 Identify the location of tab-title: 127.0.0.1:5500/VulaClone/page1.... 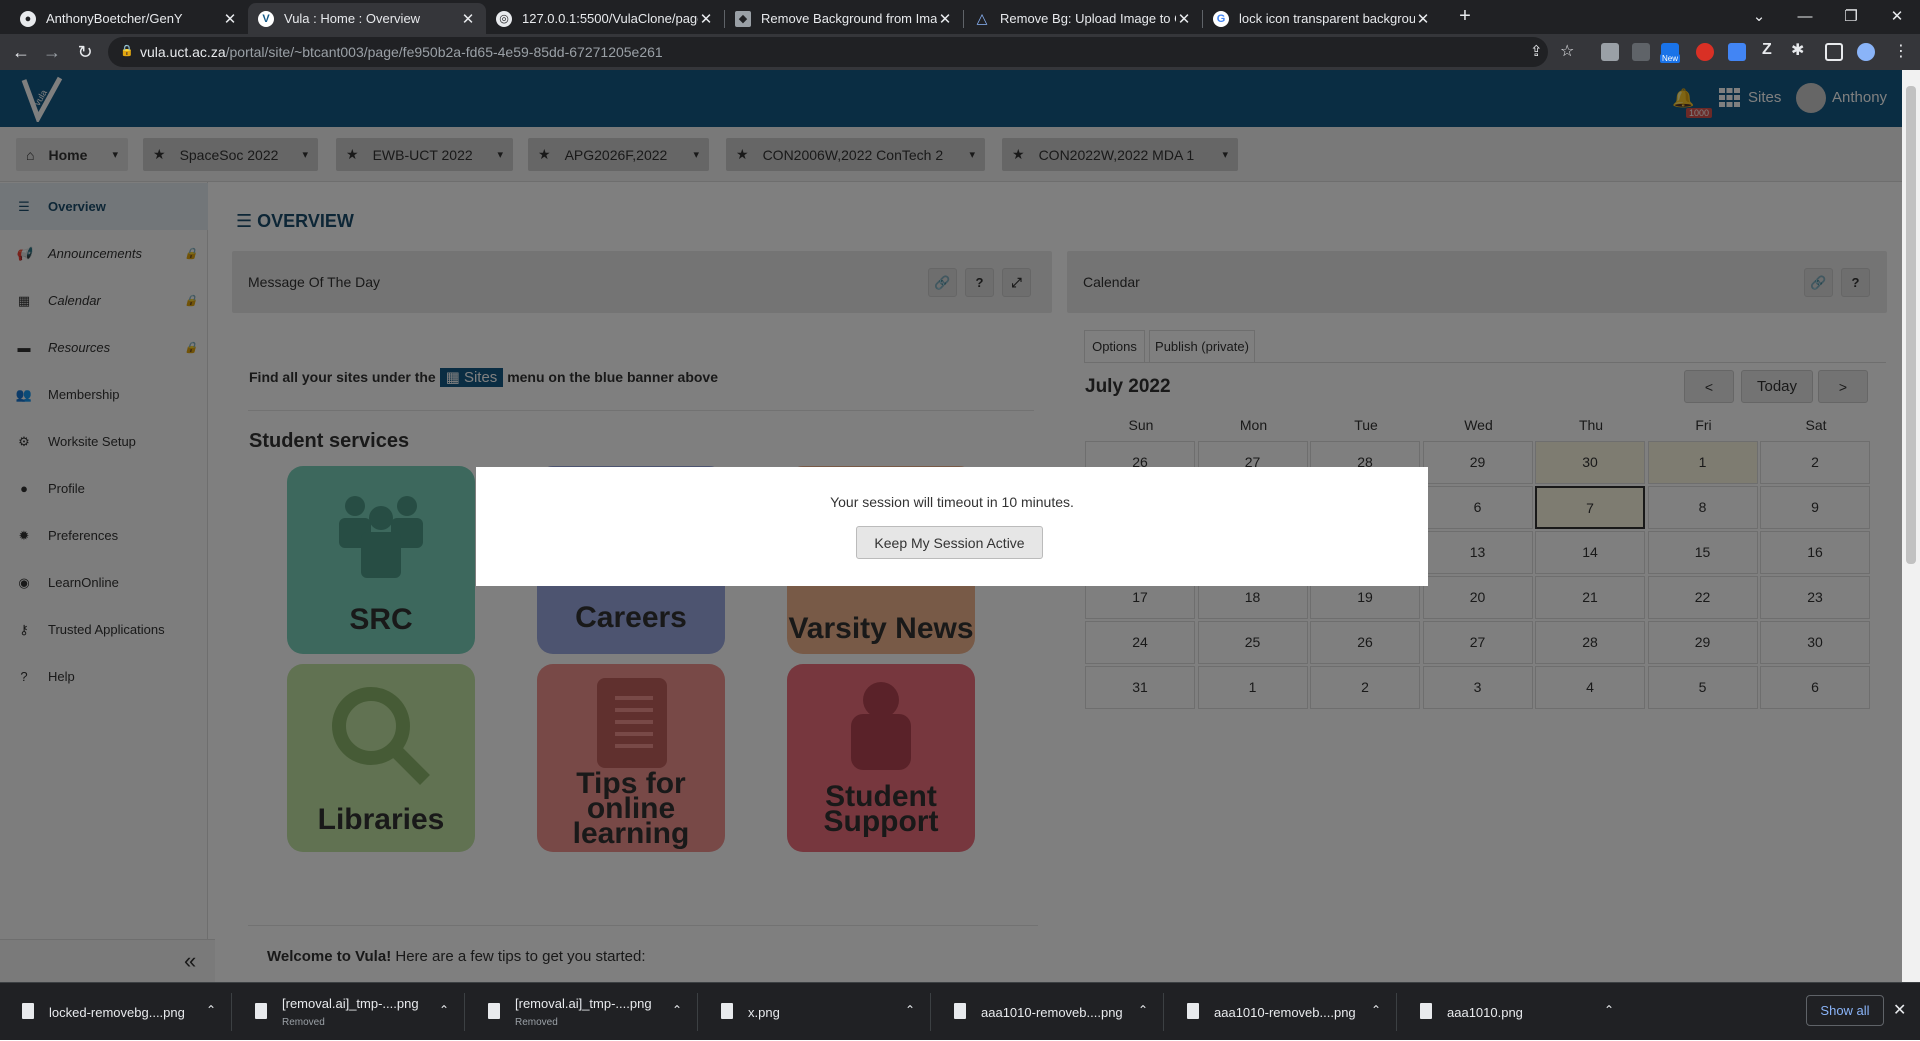
(610, 18).